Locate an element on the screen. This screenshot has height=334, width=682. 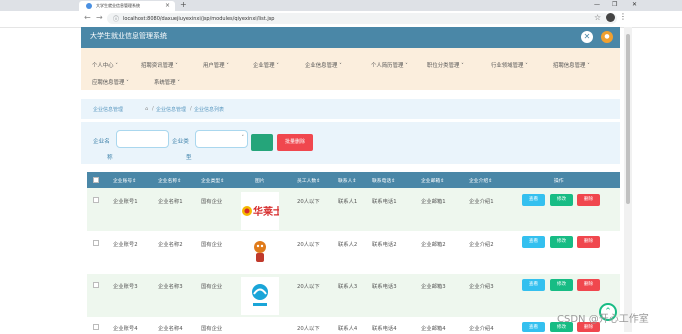
green-logo-icon is located at coordinates (260, 295).